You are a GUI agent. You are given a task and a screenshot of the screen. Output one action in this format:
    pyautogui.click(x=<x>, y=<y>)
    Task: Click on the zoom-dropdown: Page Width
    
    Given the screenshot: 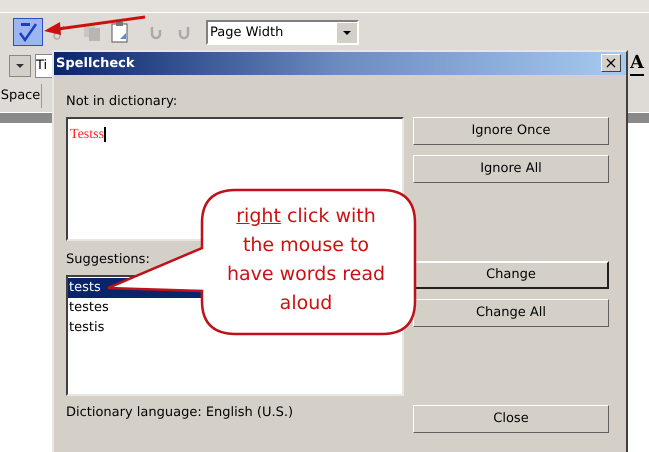 What is the action you would take?
    pyautogui.click(x=282, y=32)
    